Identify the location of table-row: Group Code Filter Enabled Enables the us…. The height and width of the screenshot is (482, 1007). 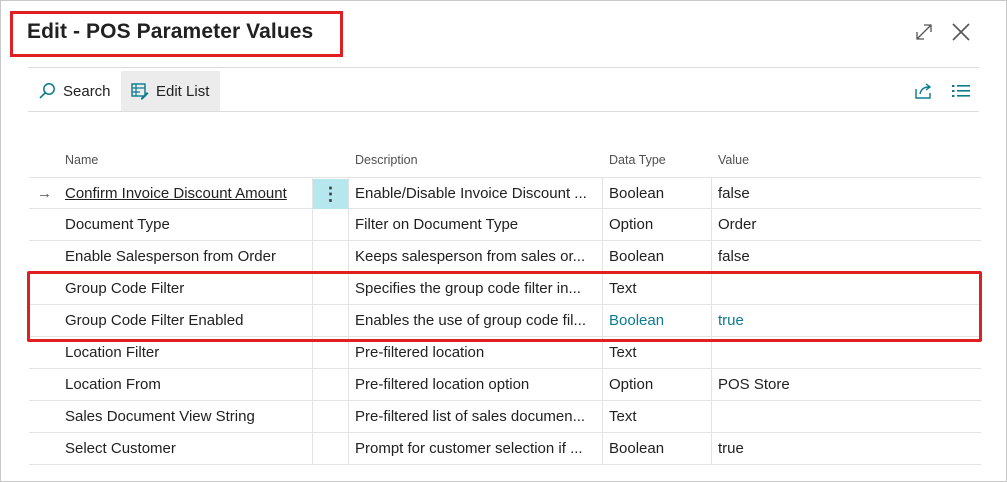
(505, 321).